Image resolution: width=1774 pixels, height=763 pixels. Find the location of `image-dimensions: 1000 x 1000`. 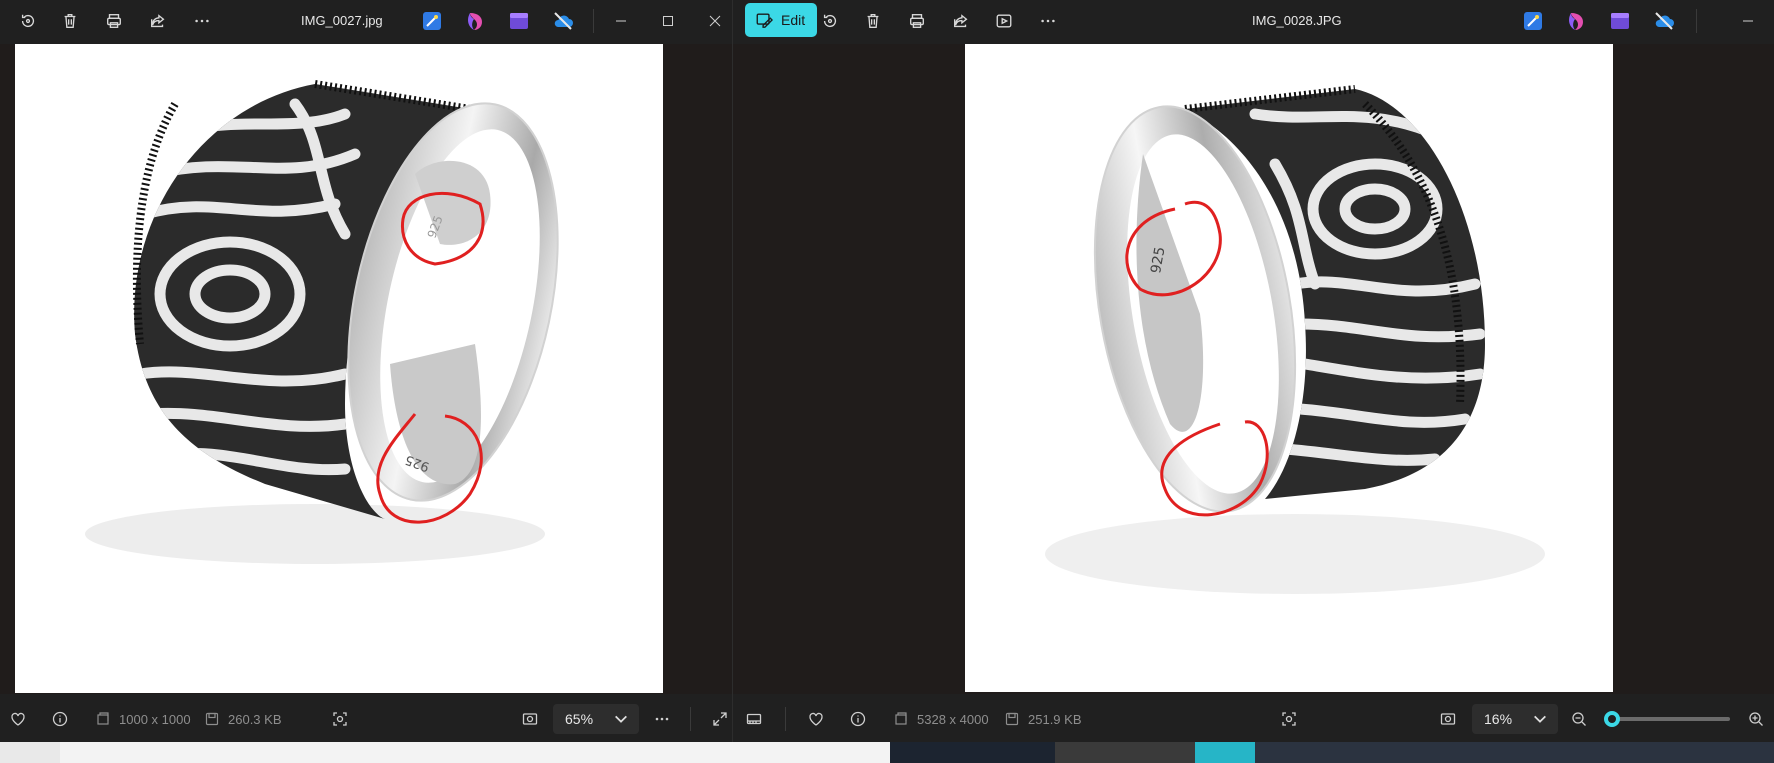

image-dimensions: 1000 x 1000 is located at coordinates (143, 719).